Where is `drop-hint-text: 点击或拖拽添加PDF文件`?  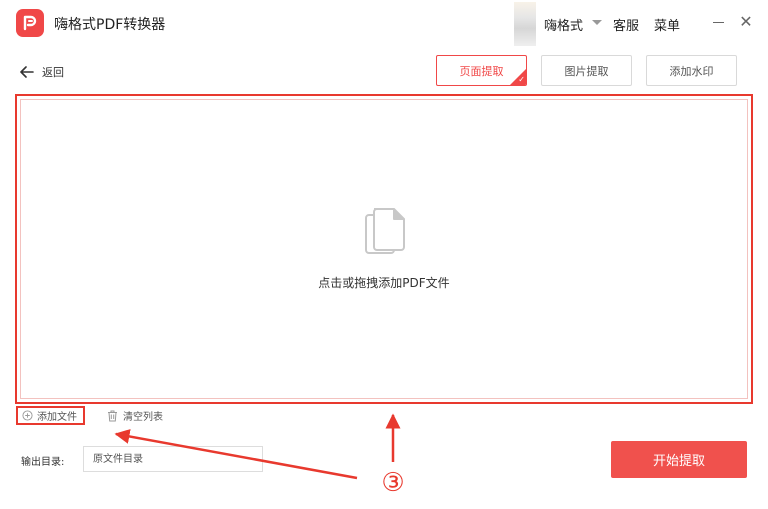
drop-hint-text: 点击或拖拽添加PDF文件 is located at coordinates (384, 283).